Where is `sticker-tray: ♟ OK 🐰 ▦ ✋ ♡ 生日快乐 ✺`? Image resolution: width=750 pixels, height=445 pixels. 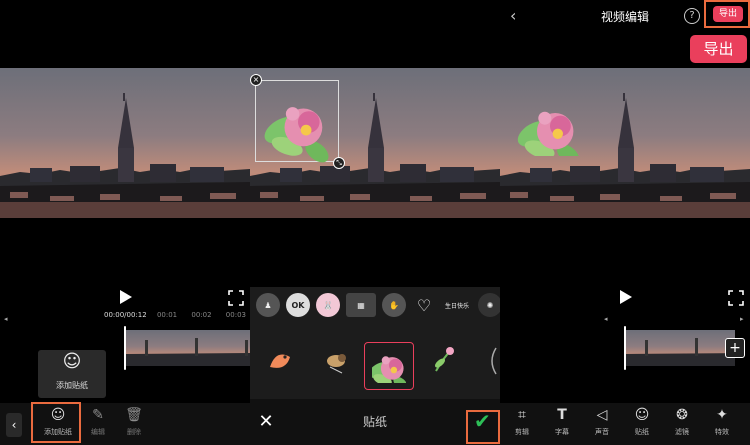 sticker-tray: ♟ OK 🐰 ▦ ✋ ♡ 生日快乐 ✺ is located at coordinates (375, 343).